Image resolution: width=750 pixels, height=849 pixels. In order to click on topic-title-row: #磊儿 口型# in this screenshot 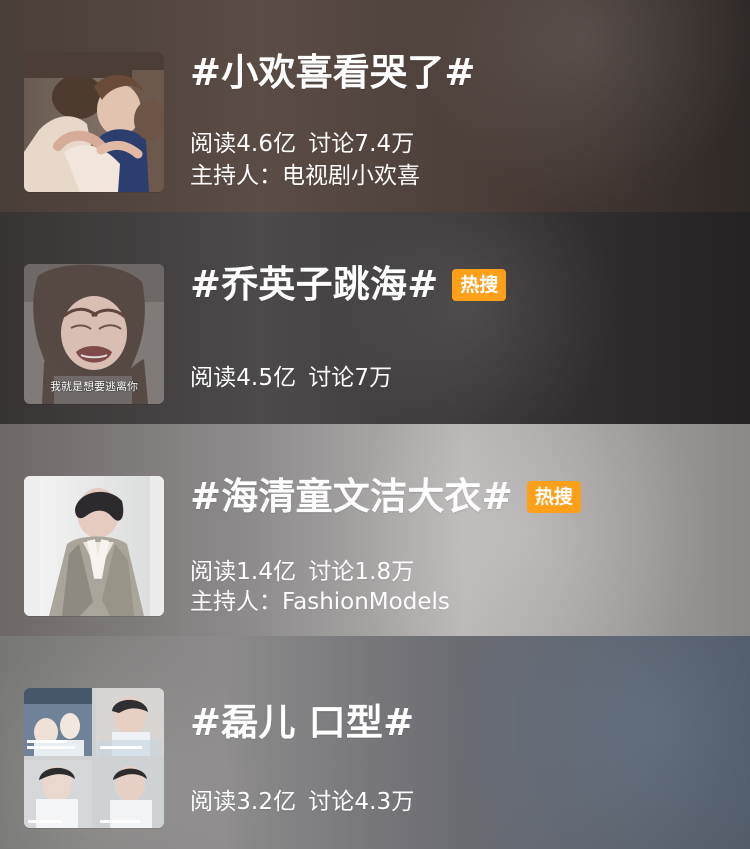, I will do `click(458, 723)`.